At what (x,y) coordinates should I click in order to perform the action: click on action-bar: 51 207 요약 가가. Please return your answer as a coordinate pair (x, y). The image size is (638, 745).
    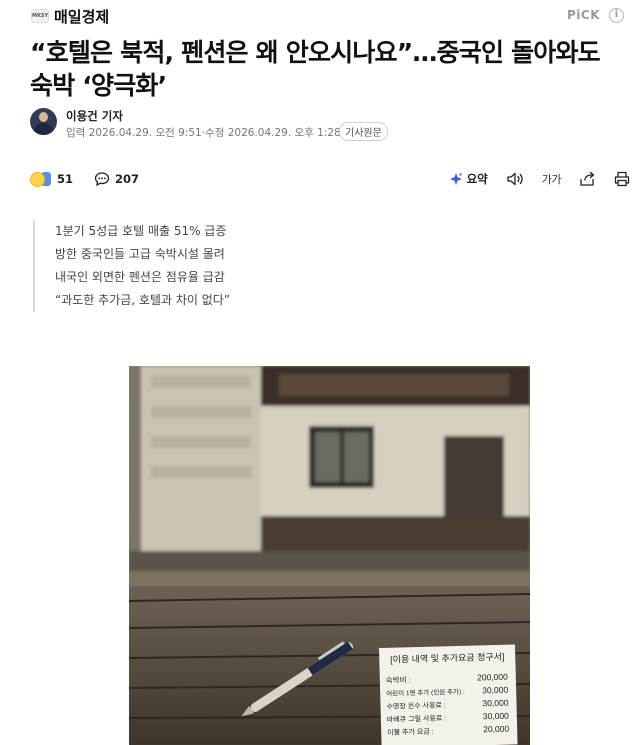
    Looking at the image, I should click on (330, 179).